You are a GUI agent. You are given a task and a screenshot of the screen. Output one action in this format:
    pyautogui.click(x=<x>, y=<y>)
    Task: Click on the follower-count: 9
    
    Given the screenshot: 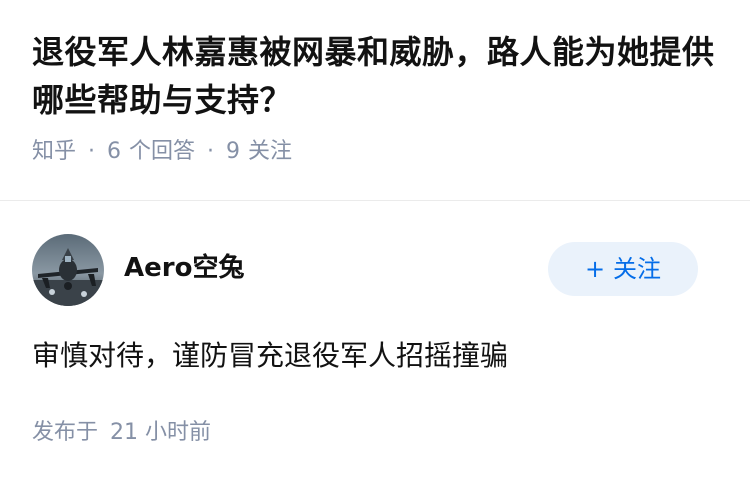 What is the action you would take?
    pyautogui.click(x=233, y=151)
    